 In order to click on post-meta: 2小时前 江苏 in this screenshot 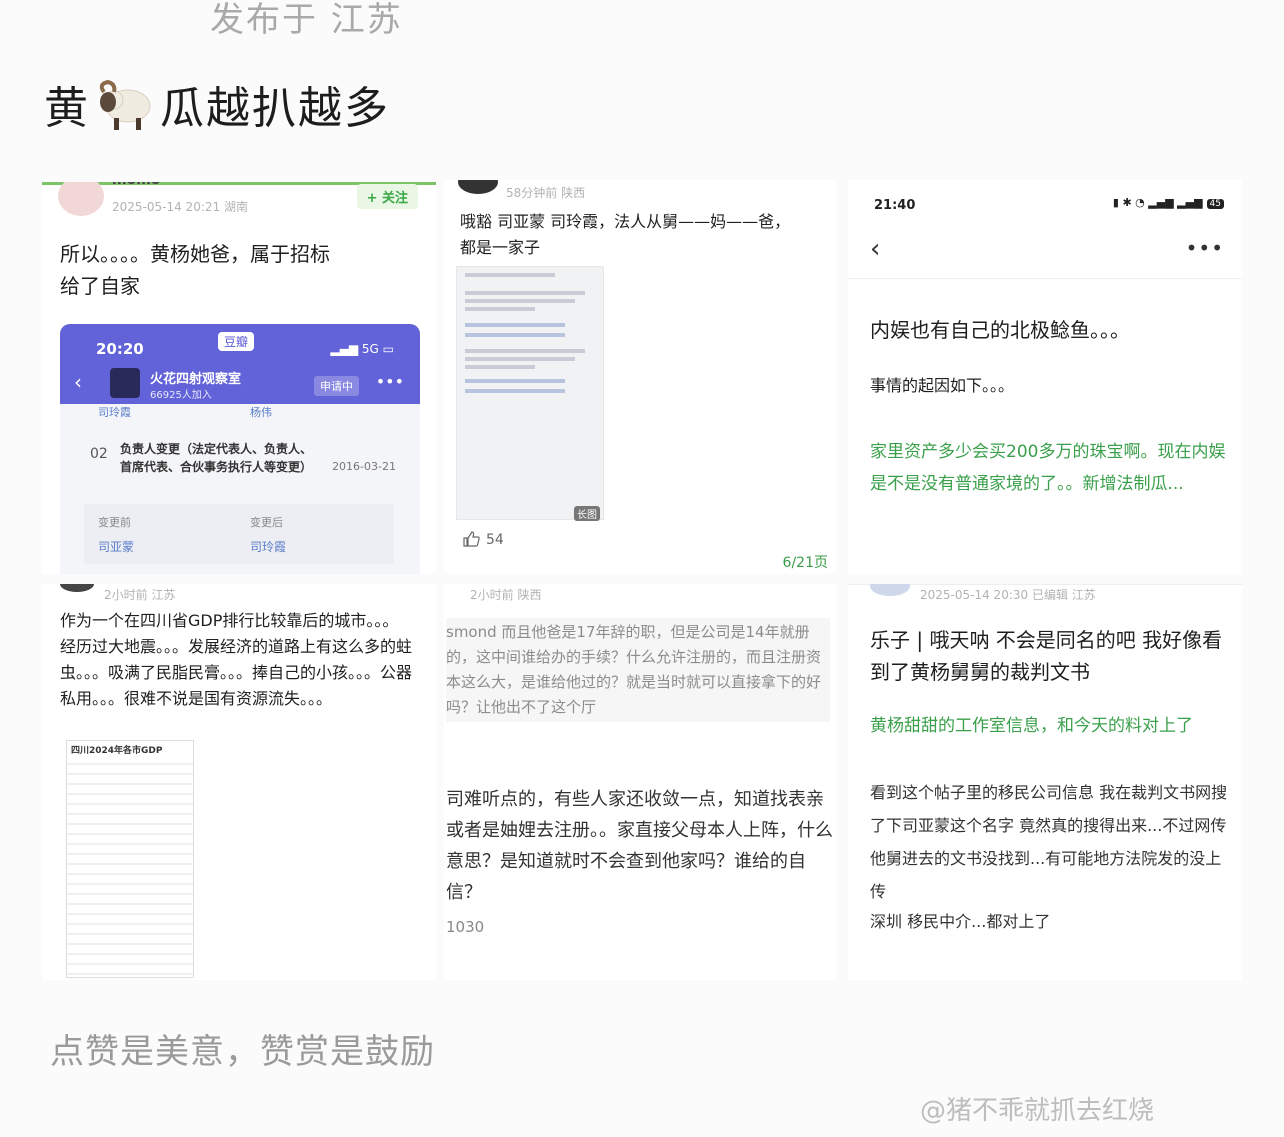, I will do `click(140, 595)`.